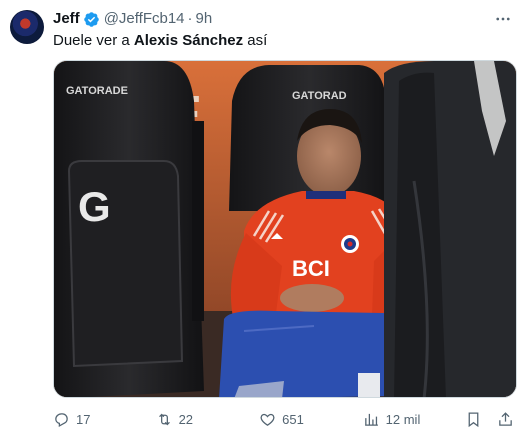  Describe the element at coordinates (61, 419) in the screenshot. I see `reply-icon` at that location.